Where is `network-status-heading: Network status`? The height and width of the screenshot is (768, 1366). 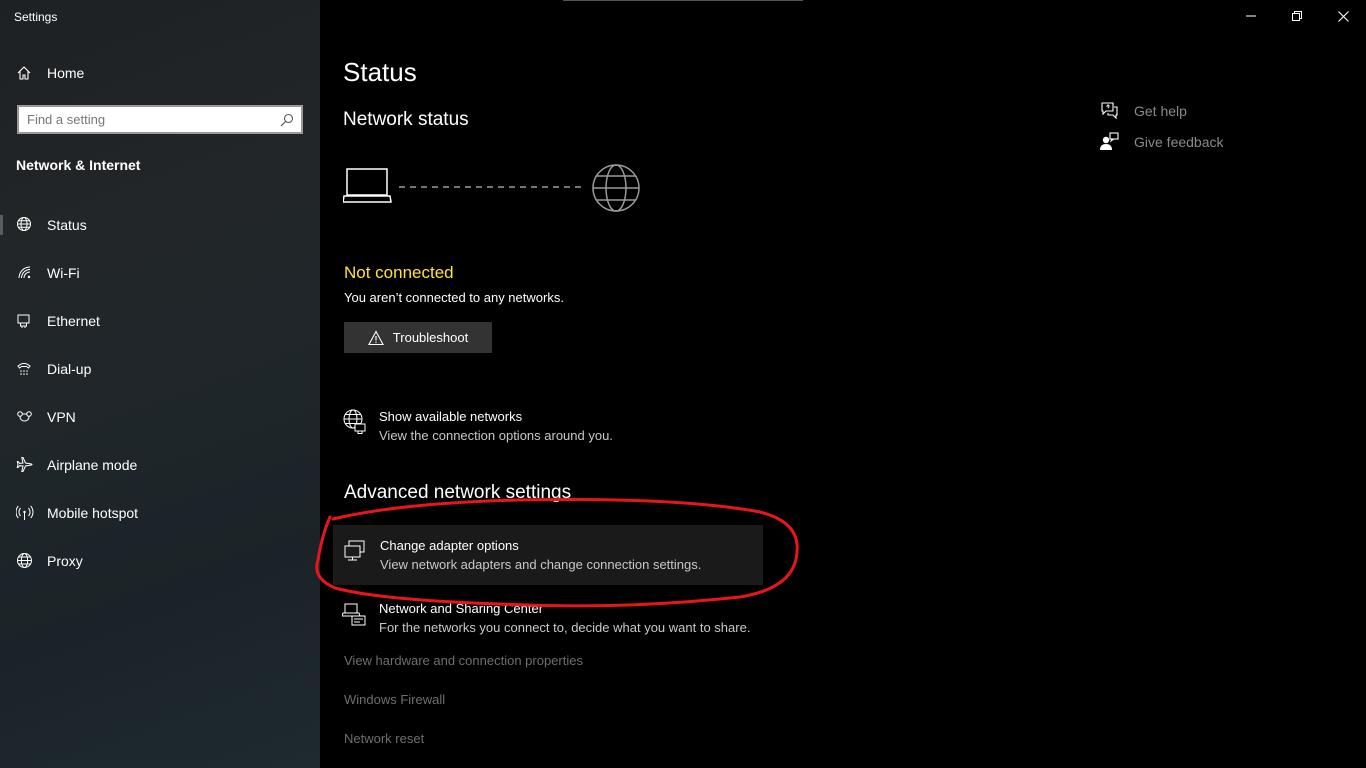 network-status-heading: Network status is located at coordinates (406, 119).